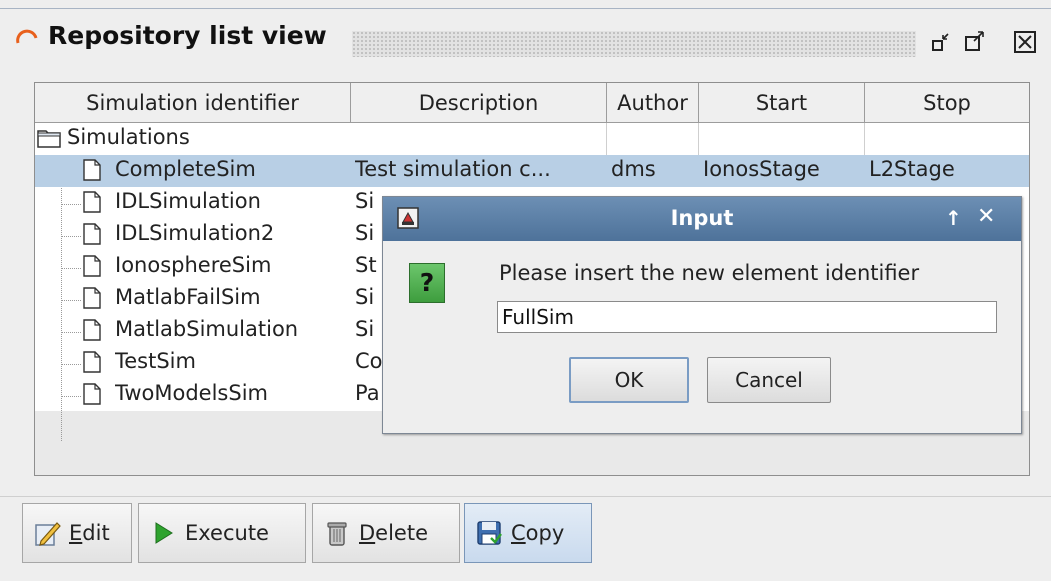 This screenshot has height=581, width=1051. Describe the element at coordinates (653, 103) in the screenshot. I see `column-header-author: Author` at that location.